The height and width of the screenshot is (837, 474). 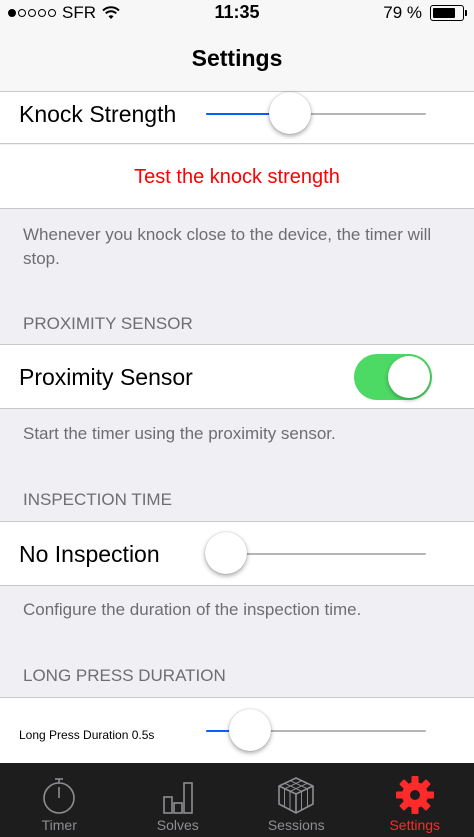 What do you see at coordinates (89, 554) in the screenshot?
I see `inspection-time-label: No Inspection` at bounding box center [89, 554].